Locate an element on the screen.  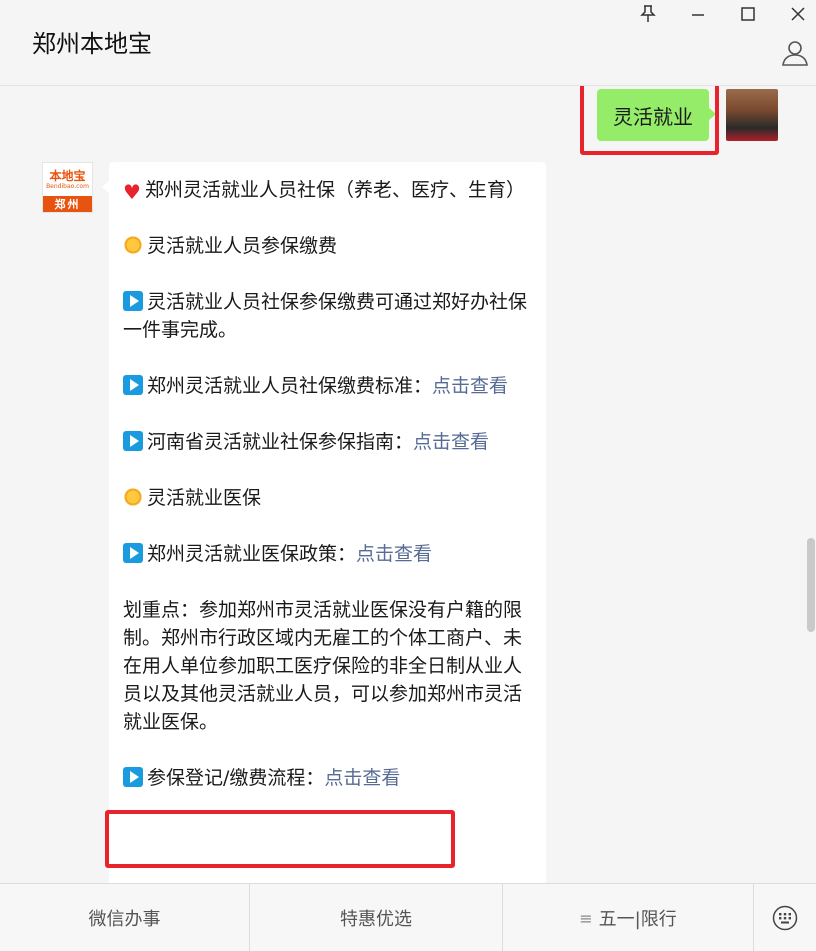
scrollbar-thumb is located at coordinates (811, 585).